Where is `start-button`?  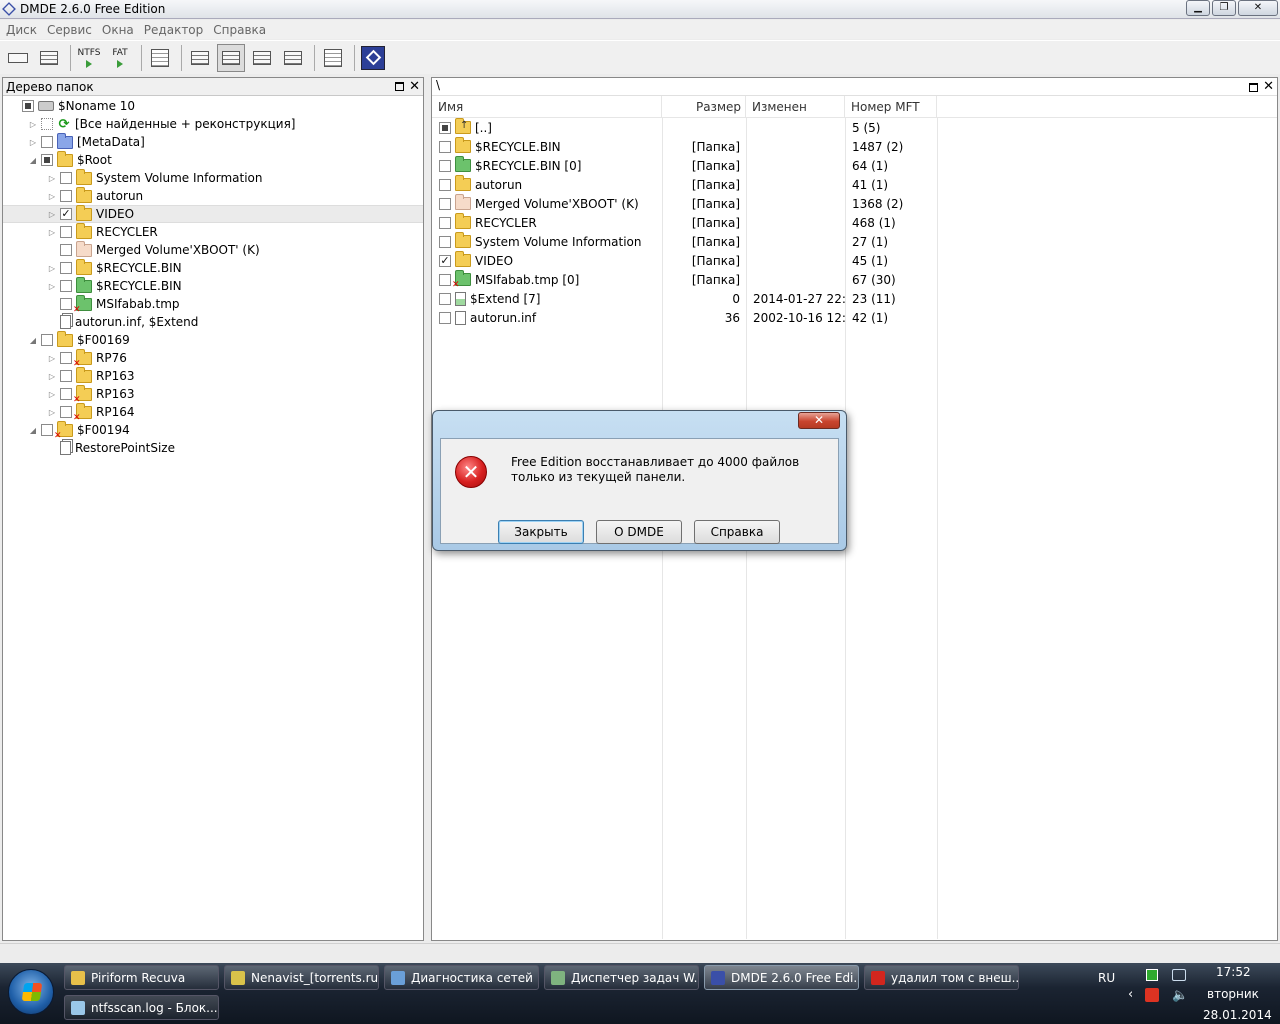 start-button is located at coordinates (31, 992).